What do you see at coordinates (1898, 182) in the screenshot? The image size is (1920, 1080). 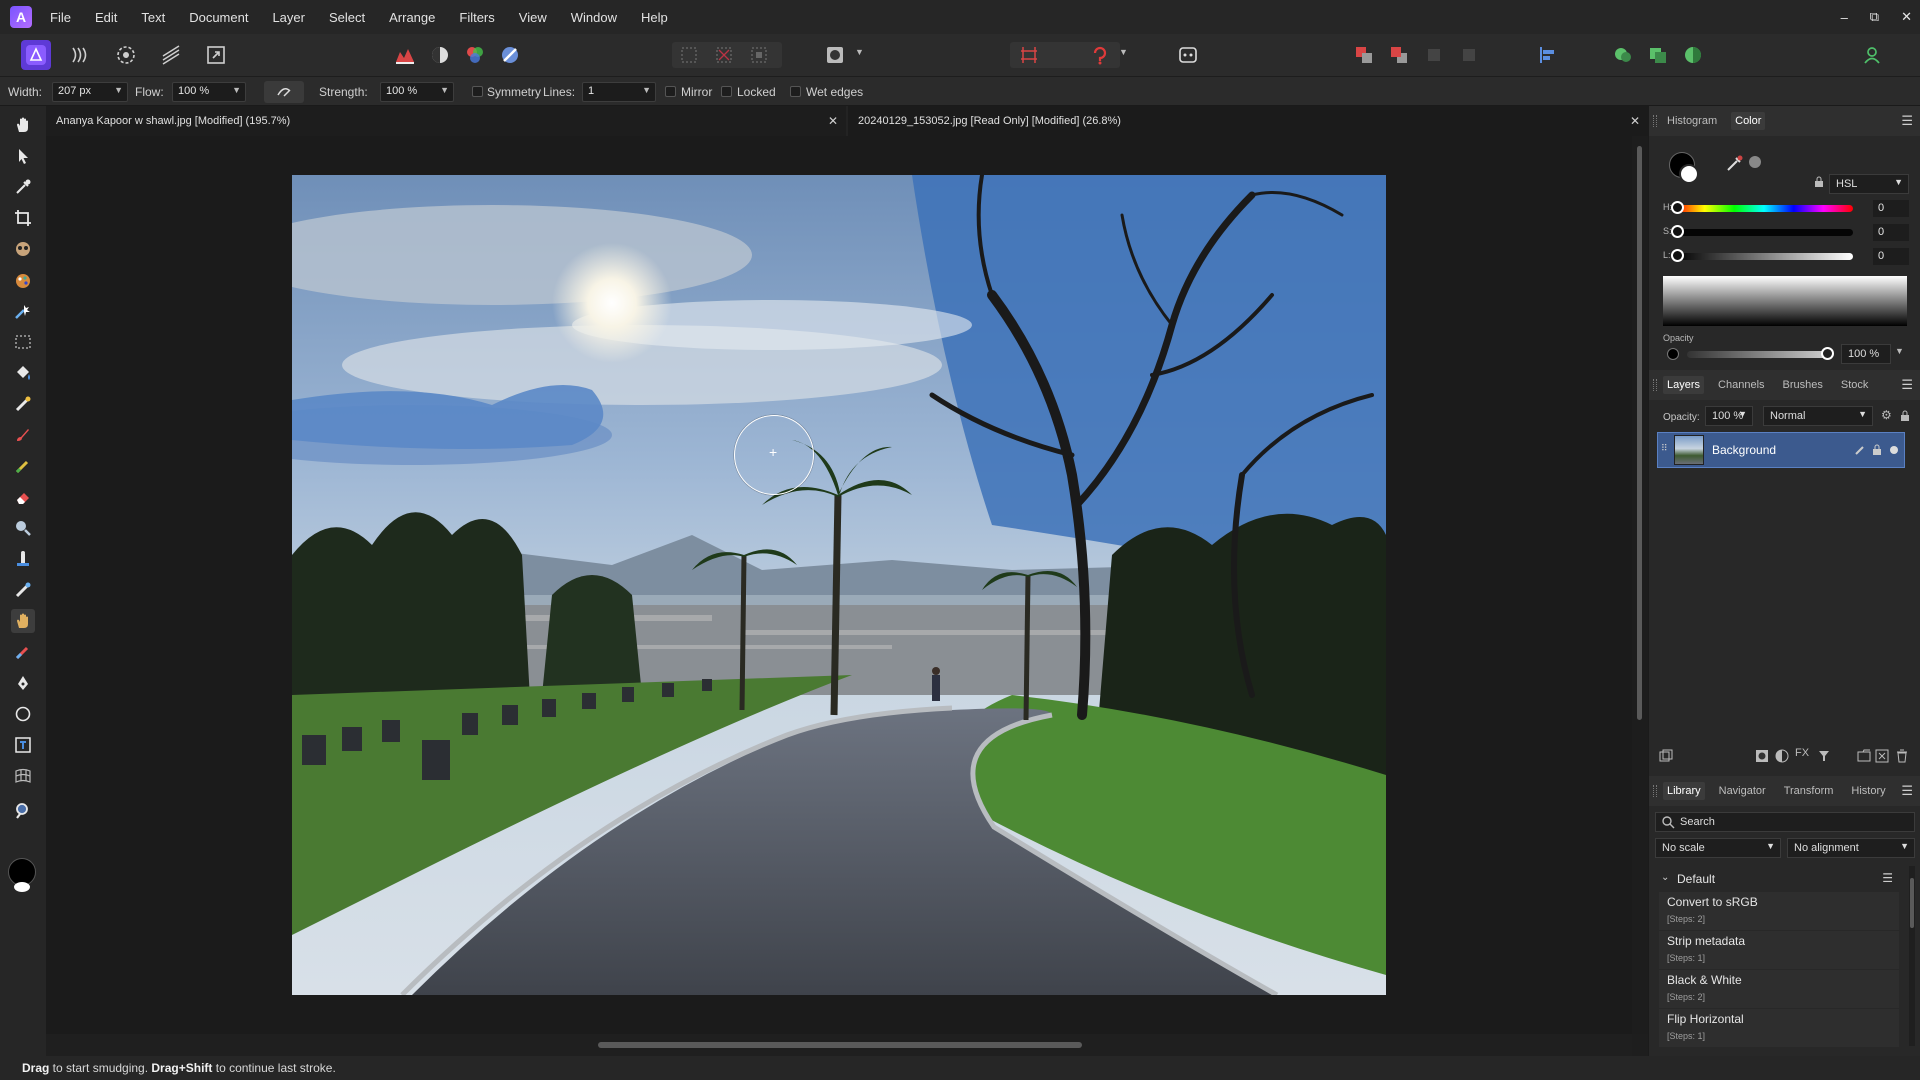 I see `color-model-dropdown-icon: ▼` at bounding box center [1898, 182].